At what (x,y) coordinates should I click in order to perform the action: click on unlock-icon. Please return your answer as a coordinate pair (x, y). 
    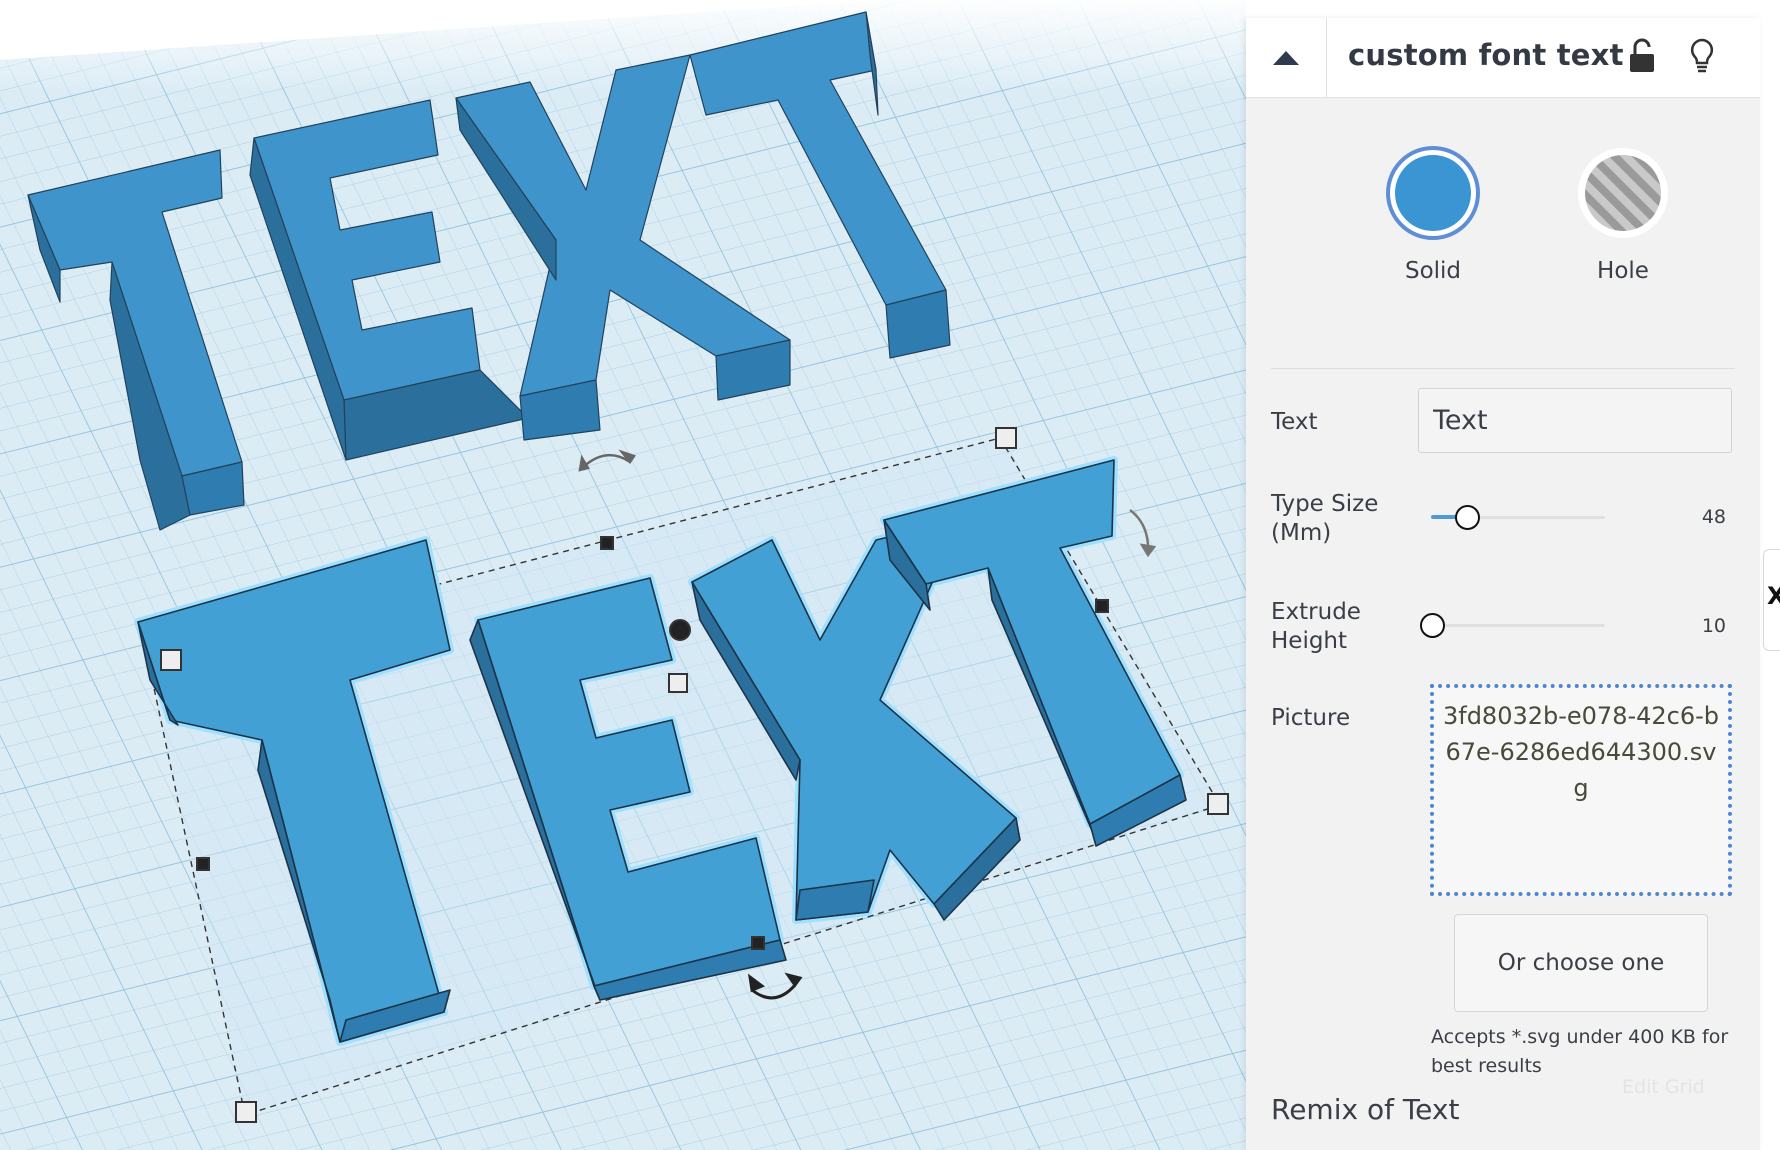
    Looking at the image, I should click on (1642, 55).